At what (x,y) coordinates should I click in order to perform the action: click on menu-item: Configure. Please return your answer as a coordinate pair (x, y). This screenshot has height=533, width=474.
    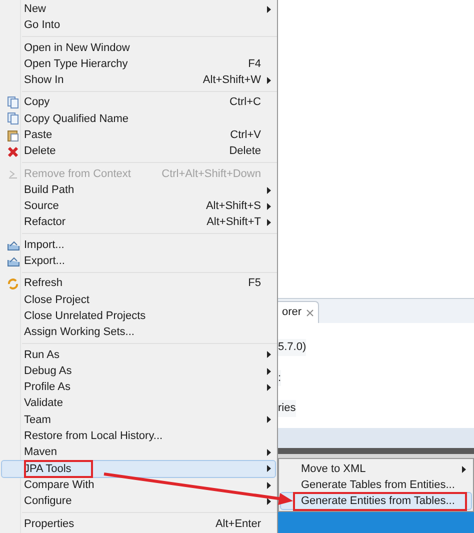
    Looking at the image, I should click on (138, 501).